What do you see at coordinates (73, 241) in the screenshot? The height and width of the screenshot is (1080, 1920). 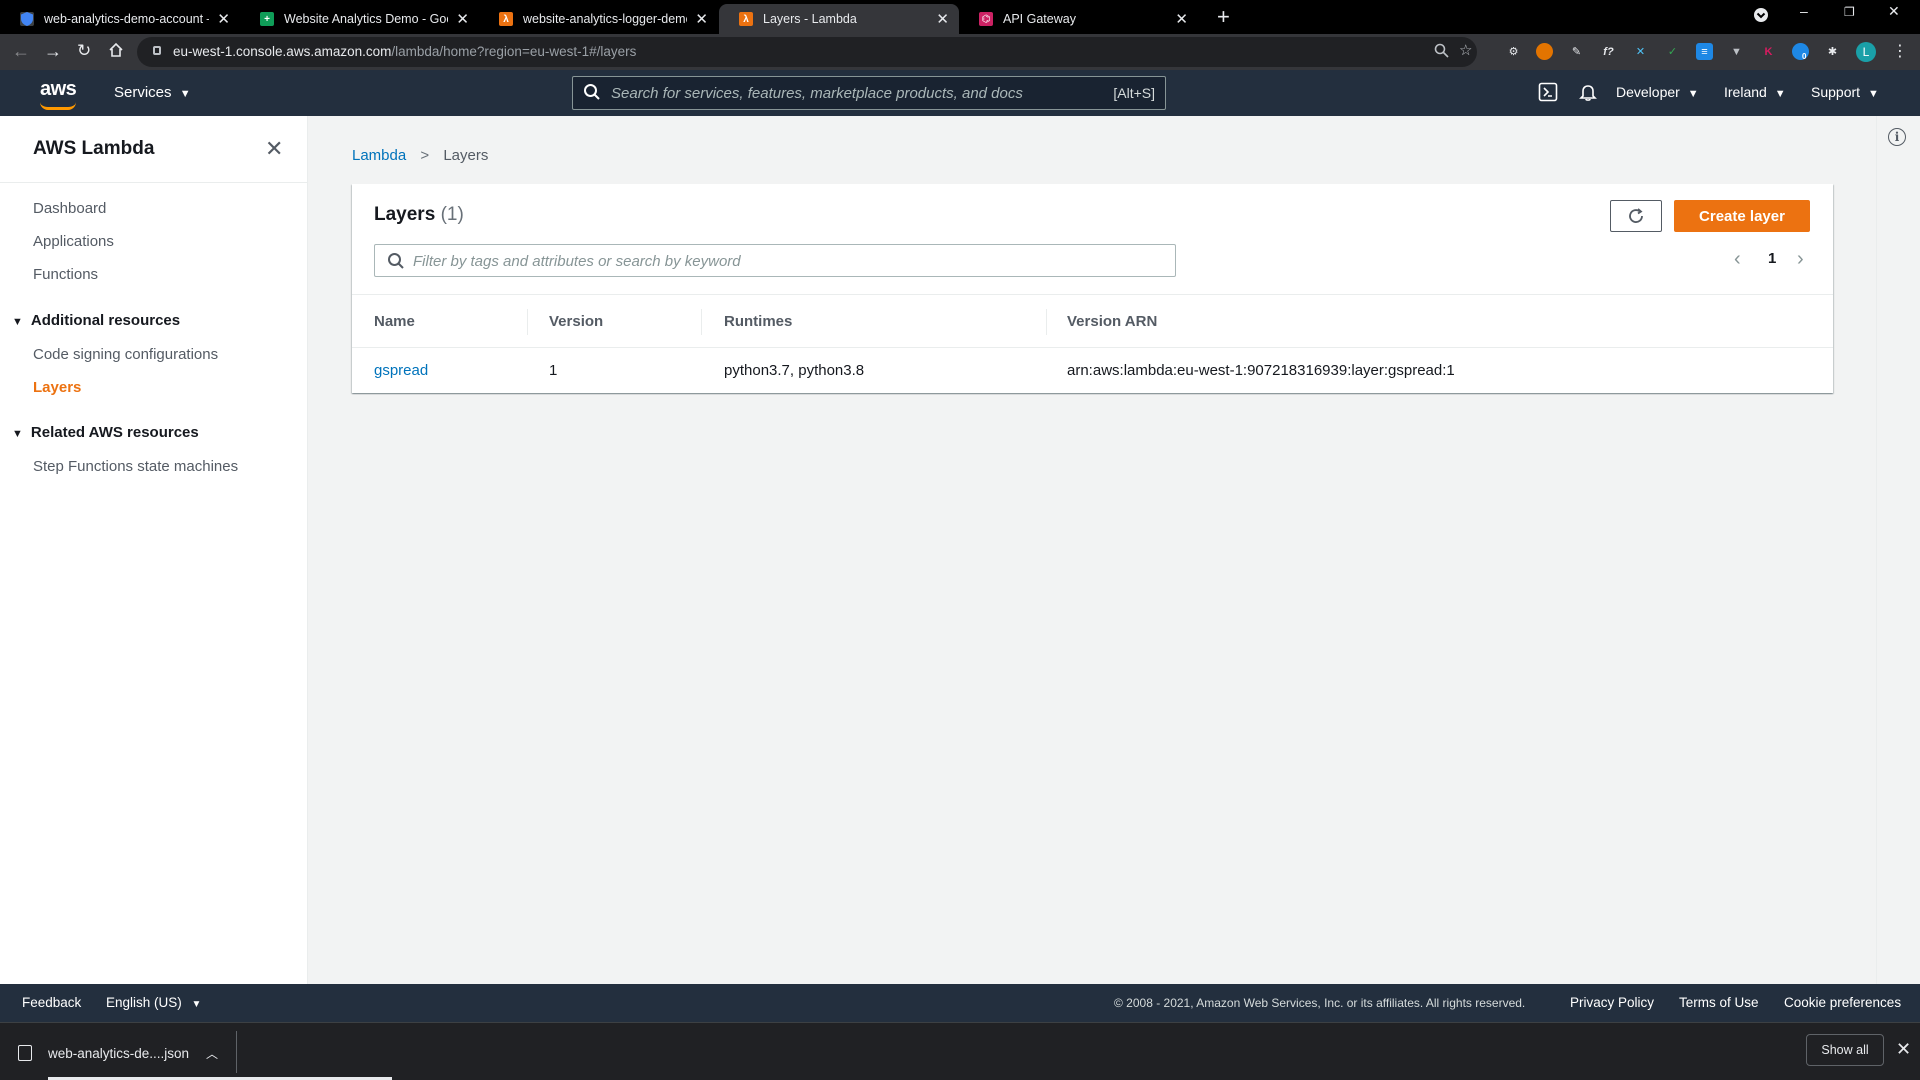 I see `sidebar-item-applications: Applications` at bounding box center [73, 241].